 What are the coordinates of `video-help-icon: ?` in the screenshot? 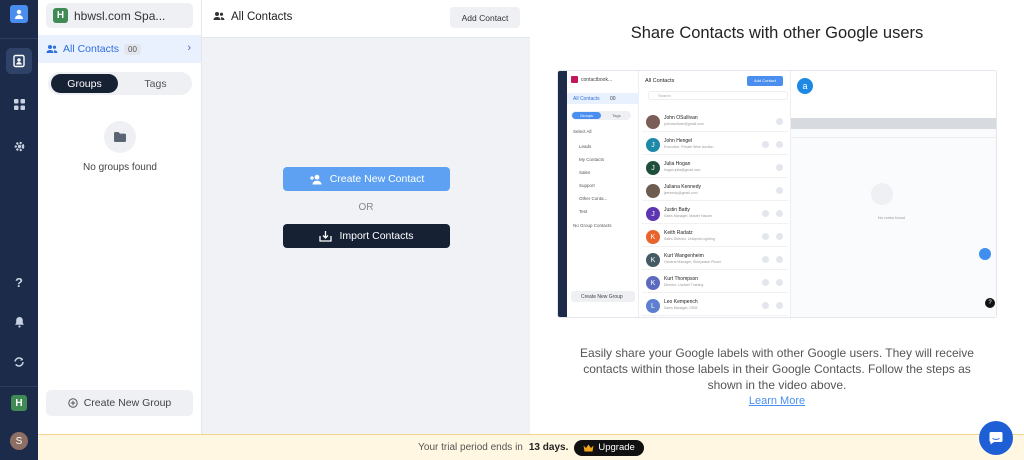 It's located at (990, 303).